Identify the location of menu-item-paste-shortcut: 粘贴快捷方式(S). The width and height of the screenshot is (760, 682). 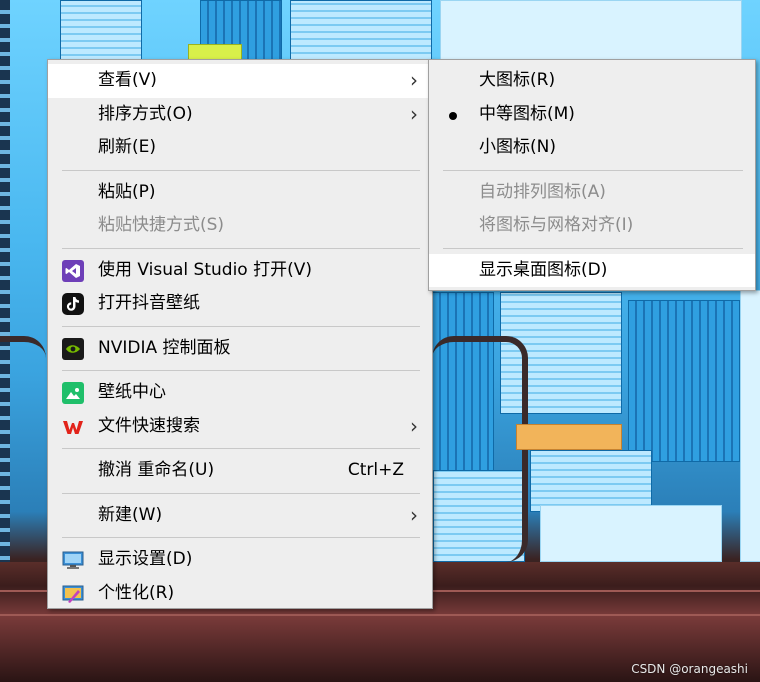
(240, 226).